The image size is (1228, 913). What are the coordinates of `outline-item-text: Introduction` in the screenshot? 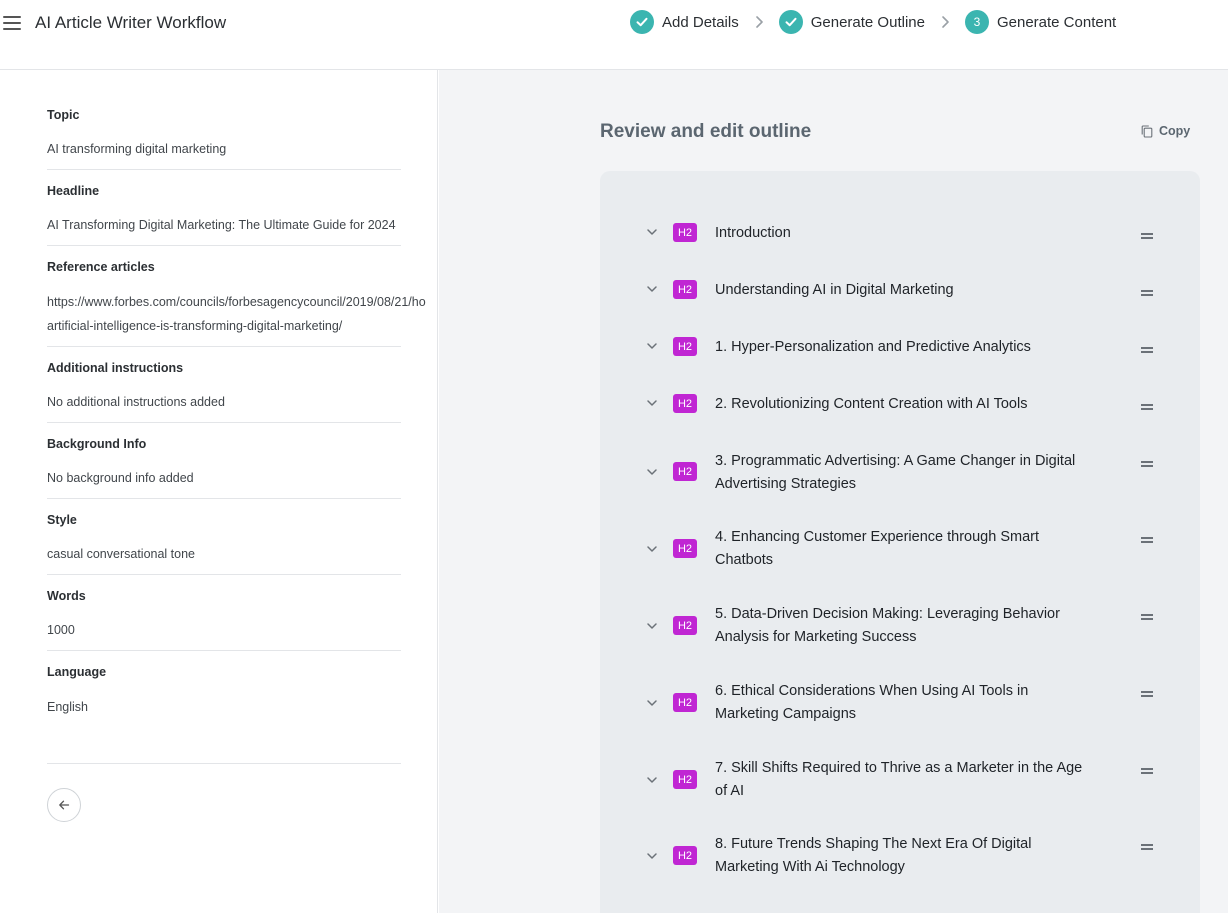 It's located at (905, 233).